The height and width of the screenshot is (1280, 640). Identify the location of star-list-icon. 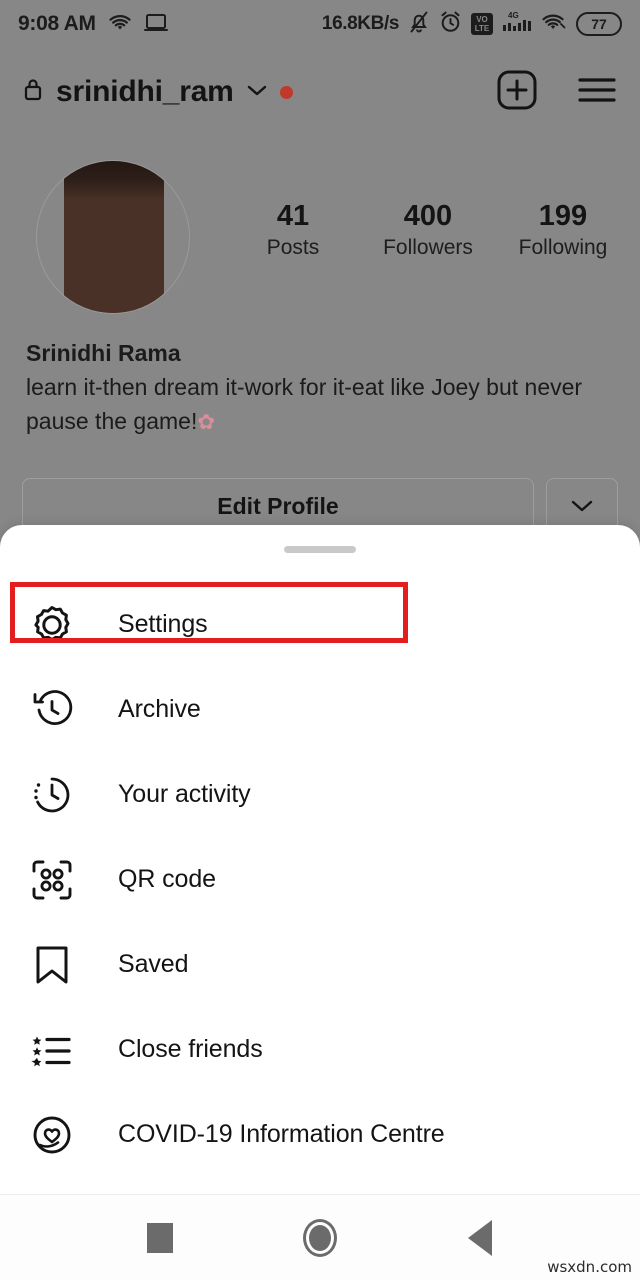
(52, 1050).